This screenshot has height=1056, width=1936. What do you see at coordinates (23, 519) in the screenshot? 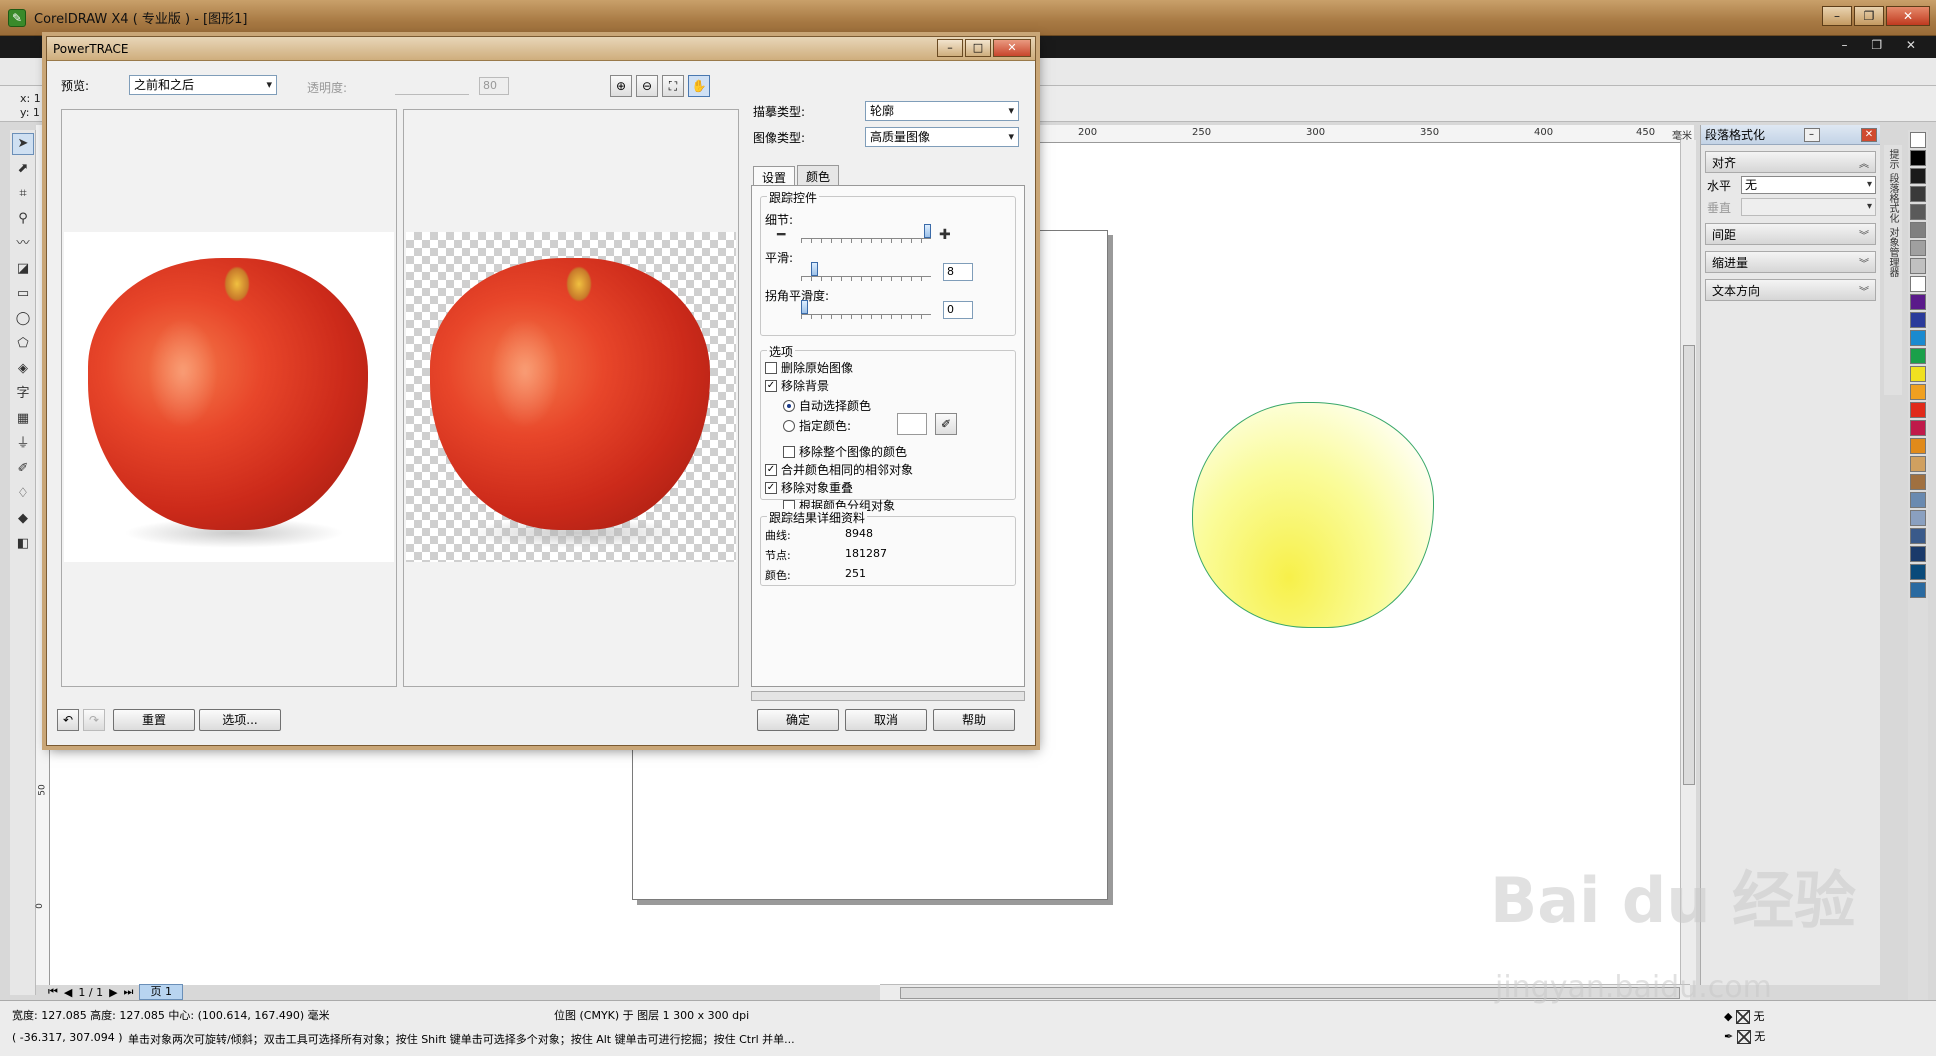
I see `fill-tool-icon: ◆` at bounding box center [23, 519].